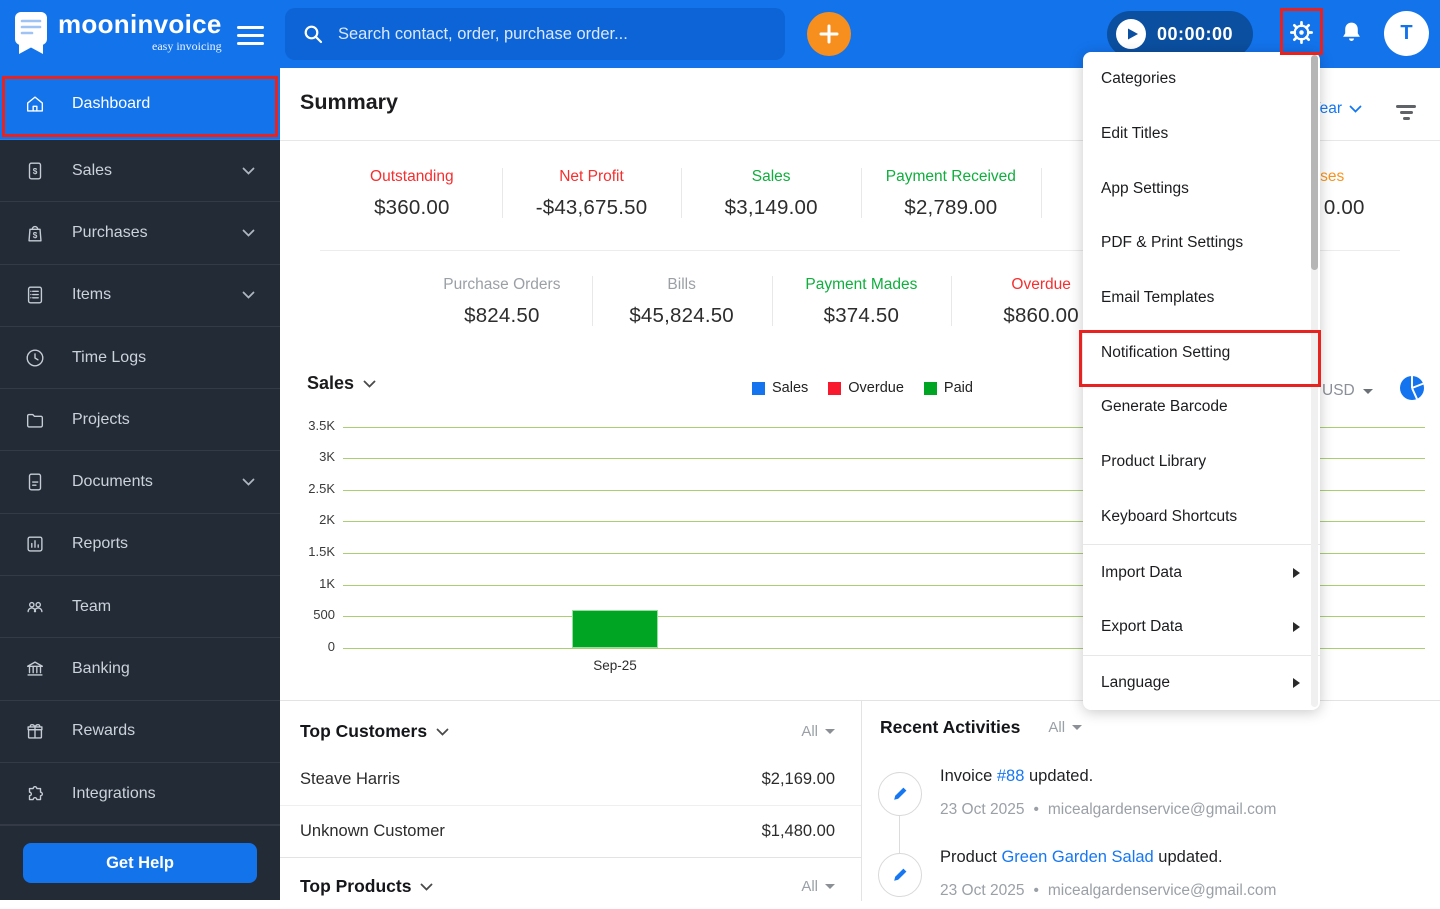 The image size is (1440, 909). Describe the element at coordinates (327, 456) in the screenshot. I see `y-axis-tick: 3K` at that location.